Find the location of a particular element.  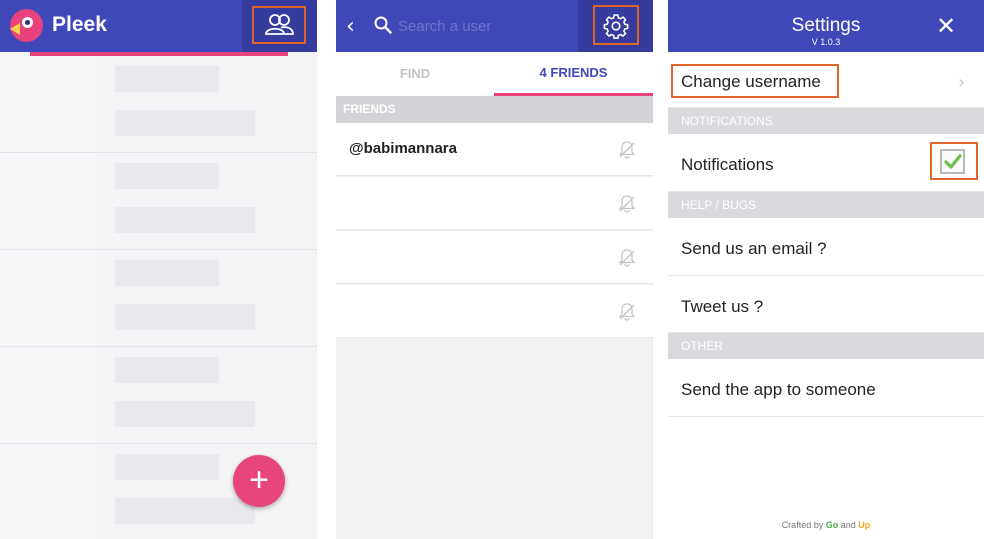

checkmark-icon is located at coordinates (953, 161).